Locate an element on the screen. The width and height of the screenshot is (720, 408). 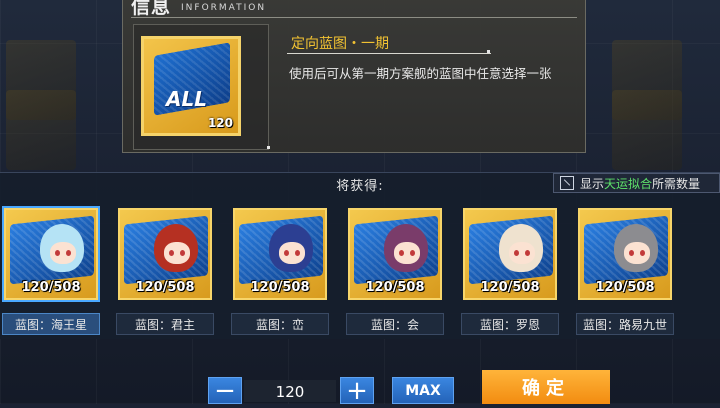
reward-label: 蓝图：罗恩 is located at coordinates (510, 324).